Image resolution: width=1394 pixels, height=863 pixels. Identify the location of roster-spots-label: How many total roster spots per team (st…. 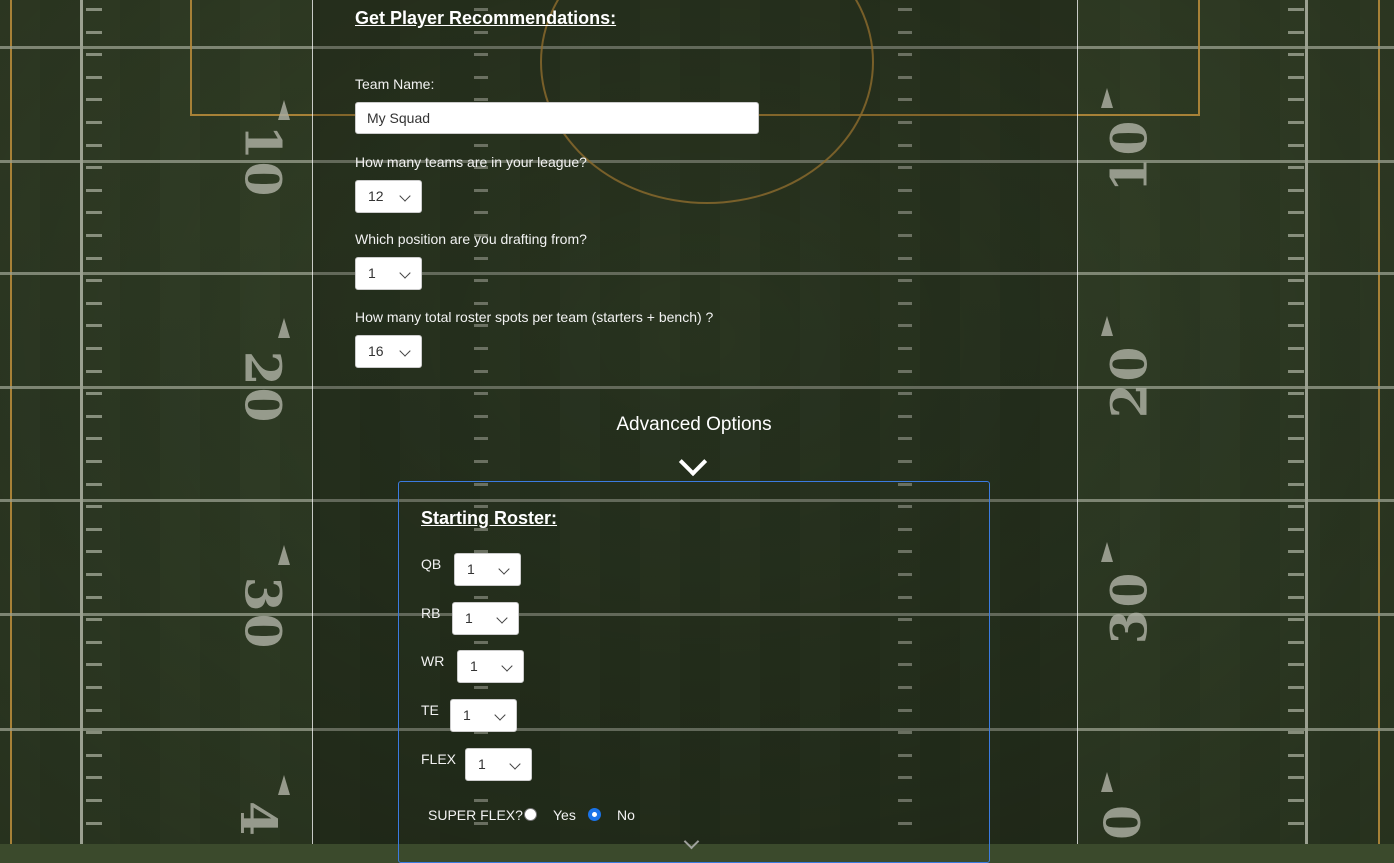
(534, 317).